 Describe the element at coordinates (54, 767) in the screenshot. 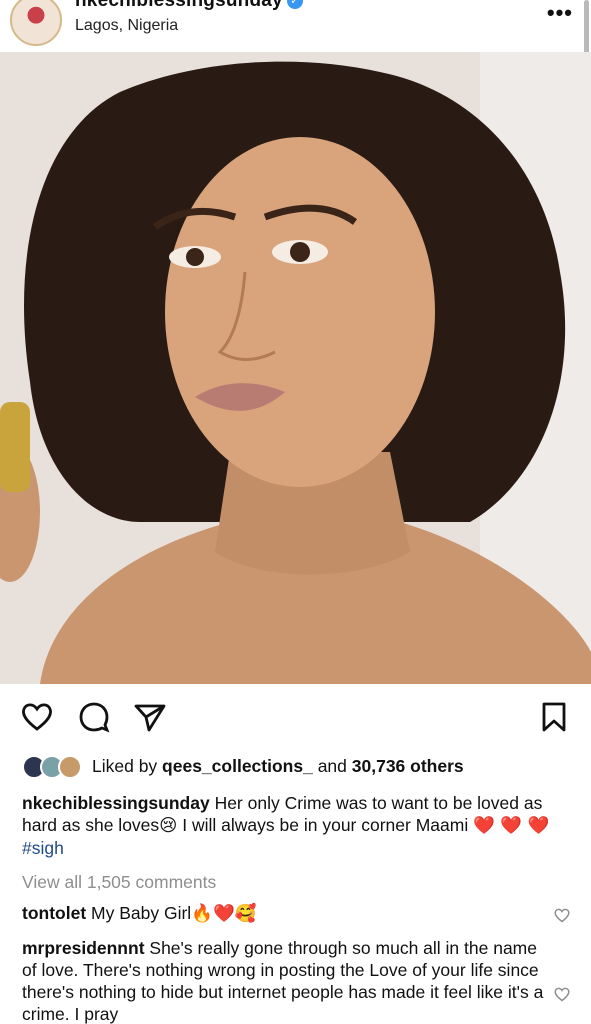

I see `liker-avatars` at that location.